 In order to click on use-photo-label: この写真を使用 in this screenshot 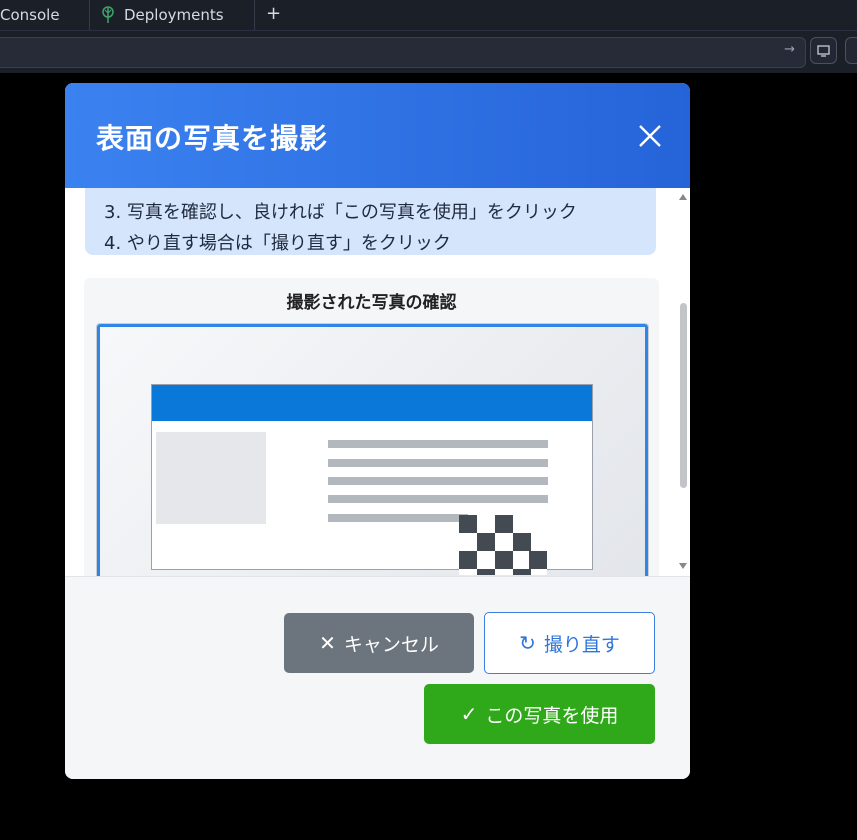, I will do `click(552, 715)`.